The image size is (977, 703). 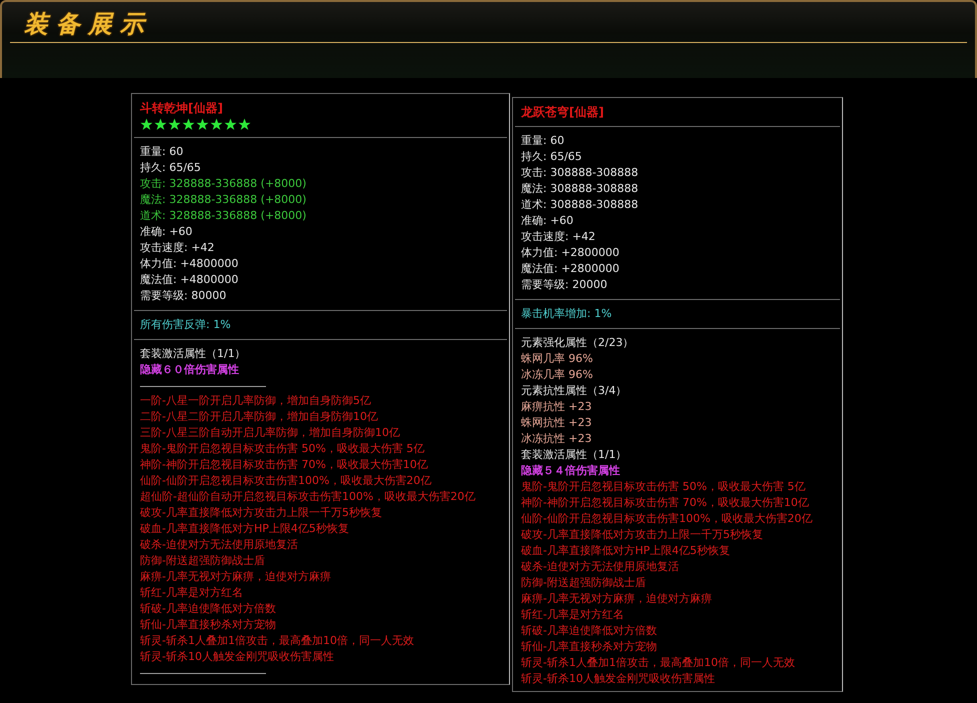 I want to click on attribute-line: 道术: 308888-308888, so click(x=580, y=205).